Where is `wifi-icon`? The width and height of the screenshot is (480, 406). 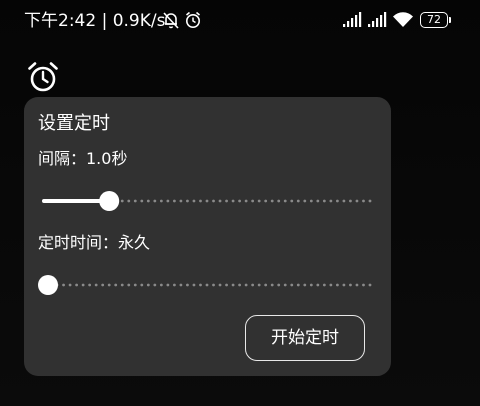 wifi-icon is located at coordinates (403, 22).